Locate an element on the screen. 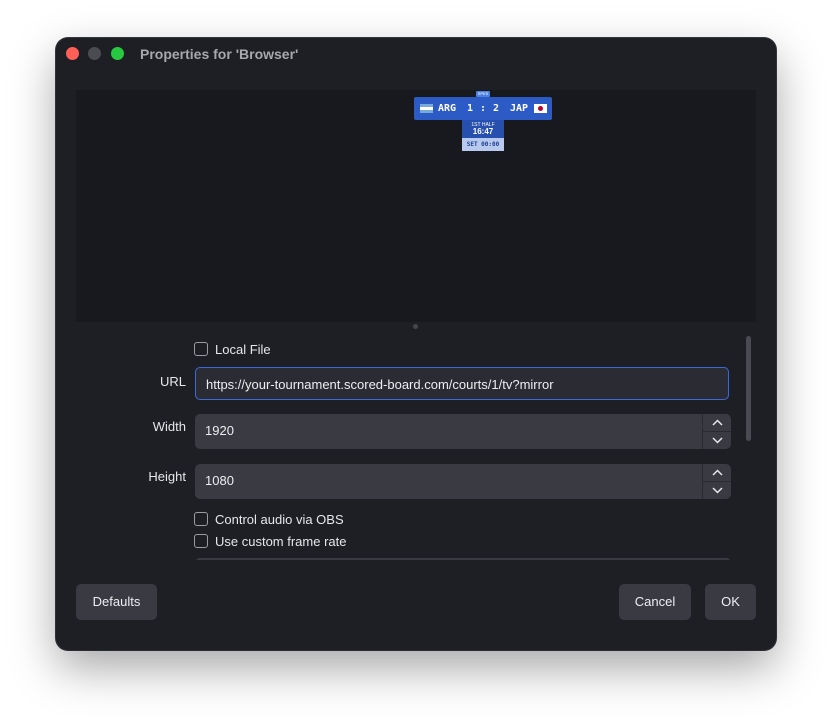  window-title: Properties for 'Browser' is located at coordinates (219, 54).